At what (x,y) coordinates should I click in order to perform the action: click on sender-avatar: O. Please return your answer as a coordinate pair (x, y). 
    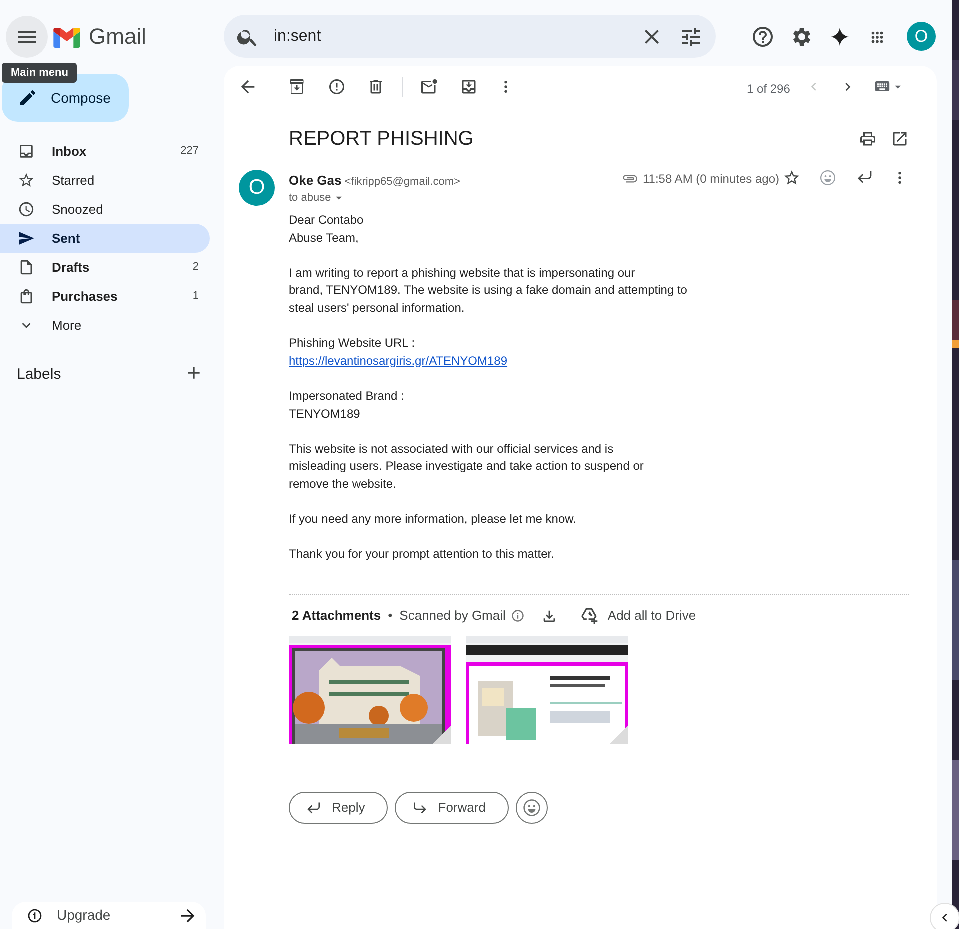
    Looking at the image, I should click on (257, 188).